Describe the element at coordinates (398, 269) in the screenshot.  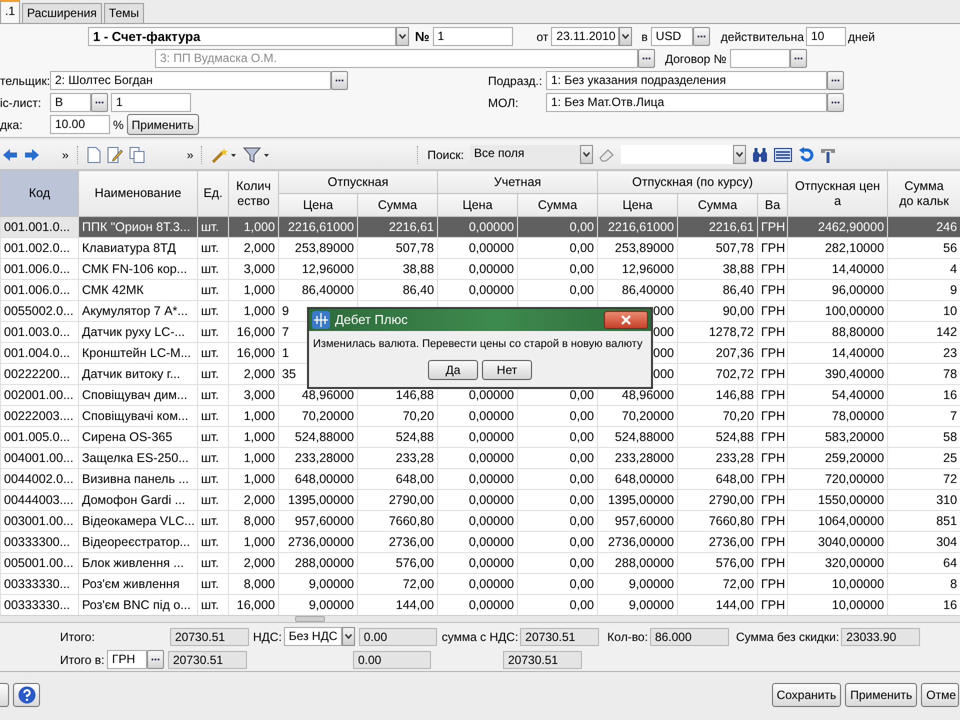
I see `table-cell: 38,88` at that location.